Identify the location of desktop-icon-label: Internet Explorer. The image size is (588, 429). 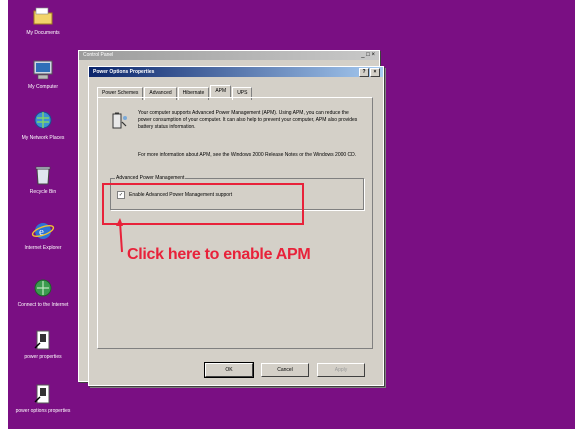
(43, 248).